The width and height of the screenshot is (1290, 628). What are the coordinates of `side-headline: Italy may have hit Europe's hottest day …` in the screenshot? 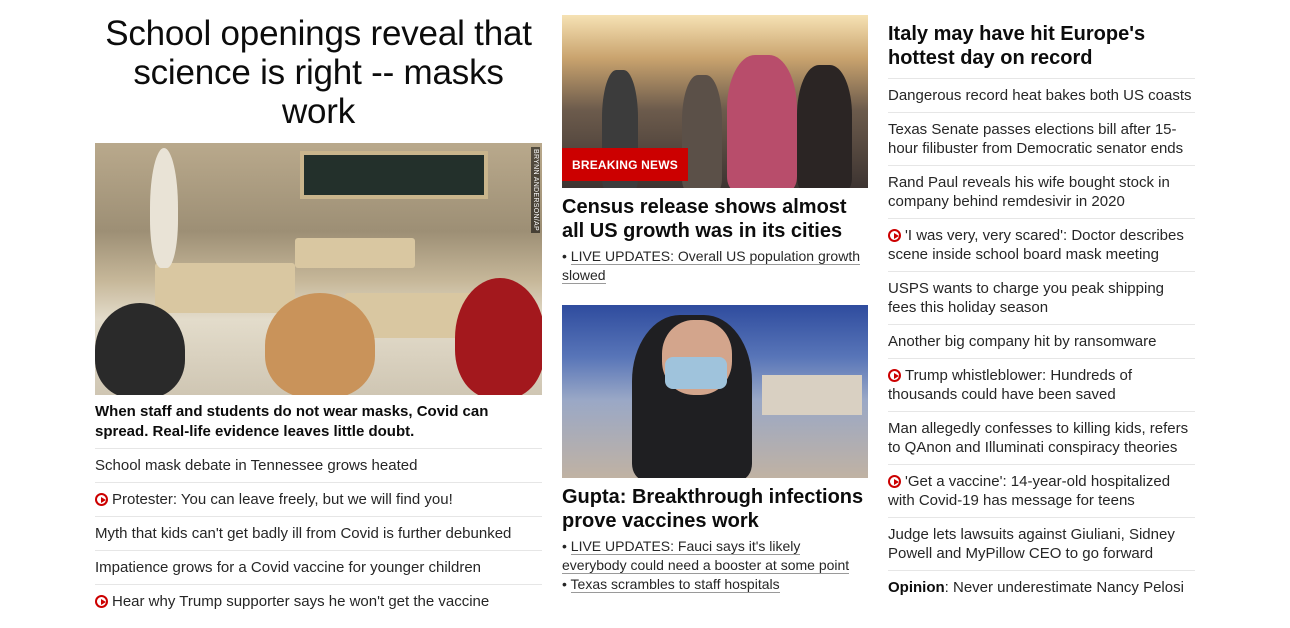 It's located at (1017, 46).